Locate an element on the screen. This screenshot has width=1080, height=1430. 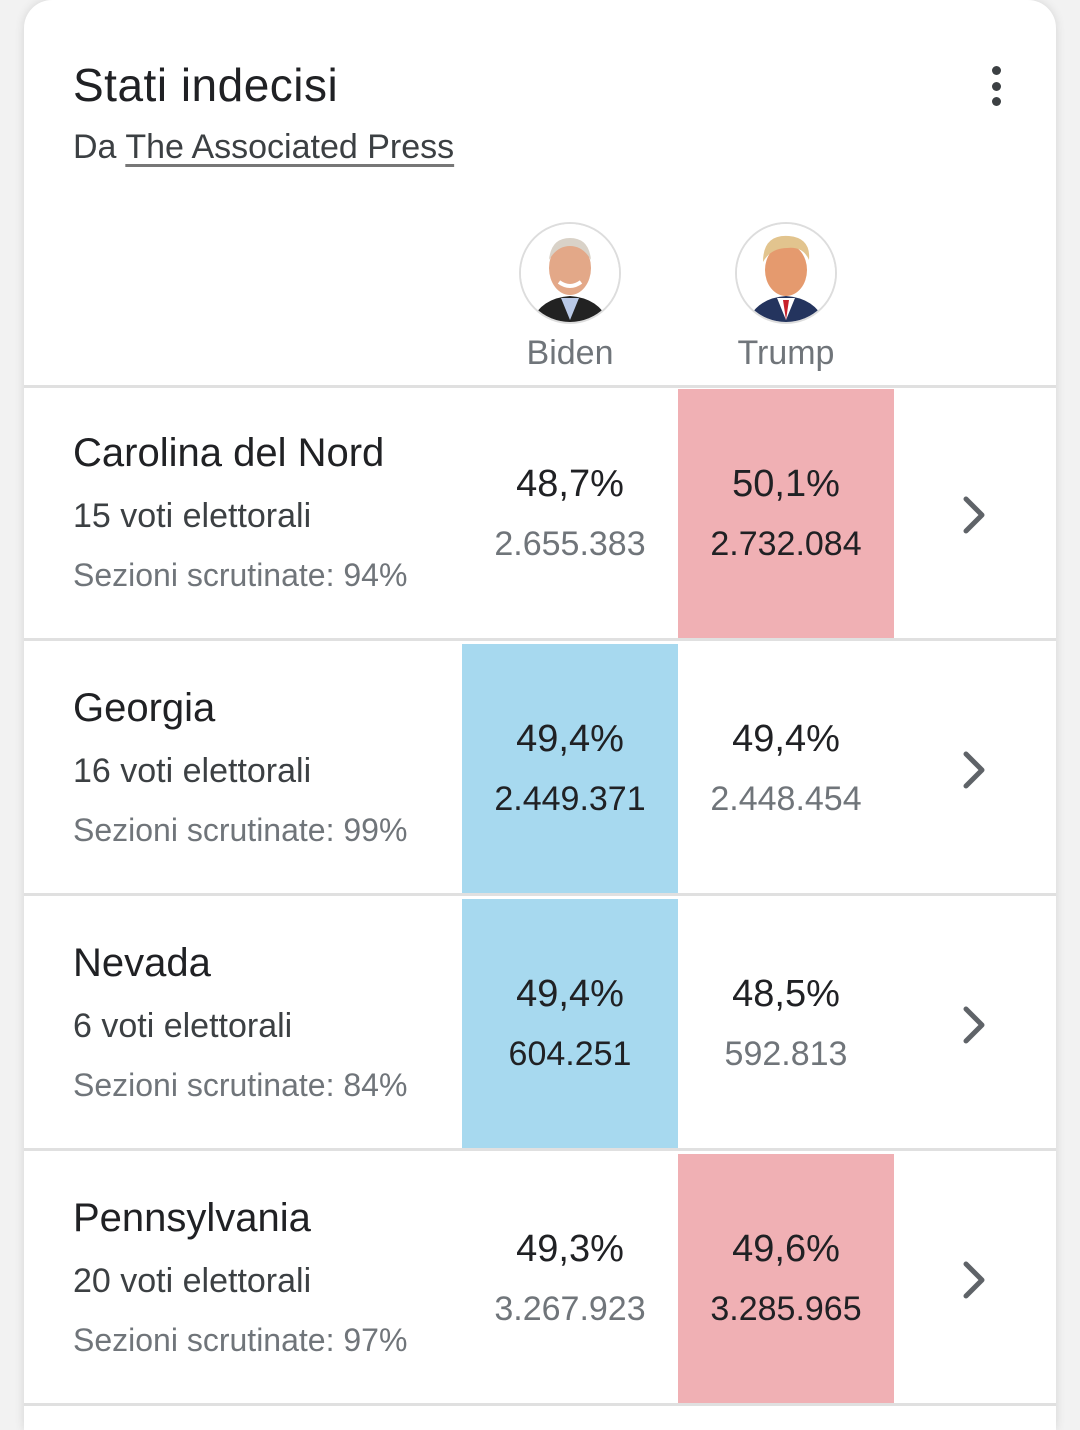
biden-percentage: 48,7% is located at coordinates (570, 484).